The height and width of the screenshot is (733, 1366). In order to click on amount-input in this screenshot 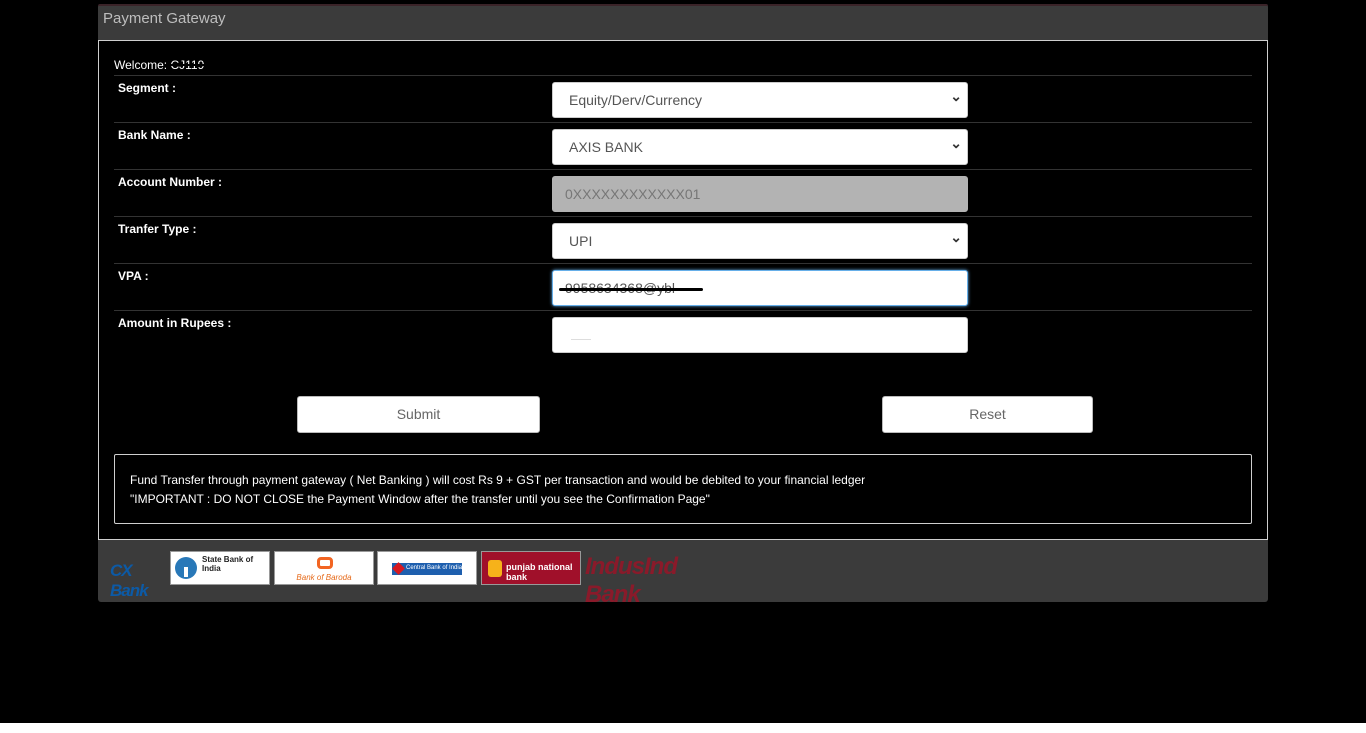, I will do `click(760, 335)`.